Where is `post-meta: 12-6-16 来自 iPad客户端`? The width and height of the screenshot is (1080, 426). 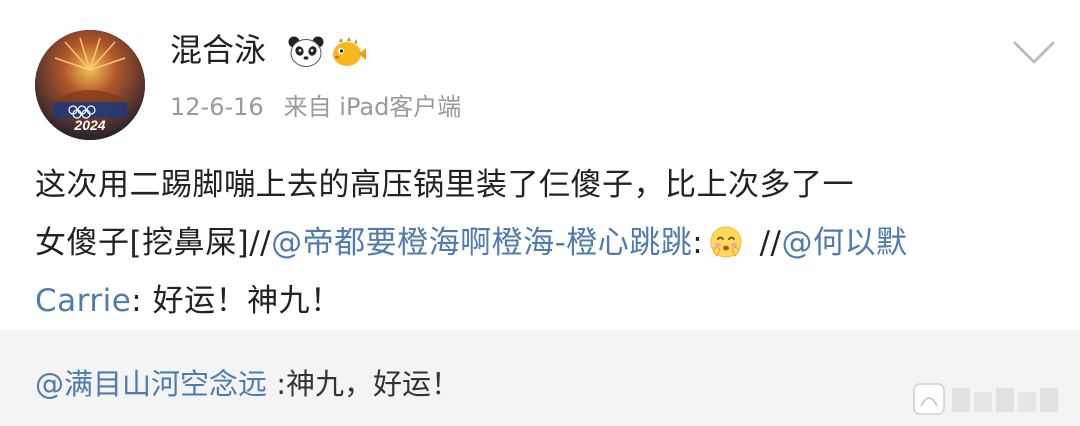 post-meta: 12-6-16 来自 iPad客户端 is located at coordinates (315, 107).